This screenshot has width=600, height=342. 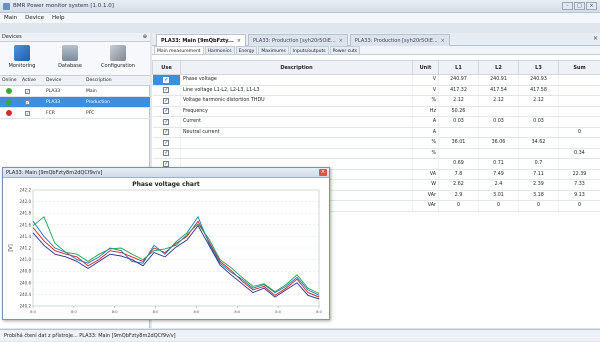 What do you see at coordinates (376, 143) in the screenshot?
I see `table-row: ✓%36.0136.0634.62` at bounding box center [376, 143].